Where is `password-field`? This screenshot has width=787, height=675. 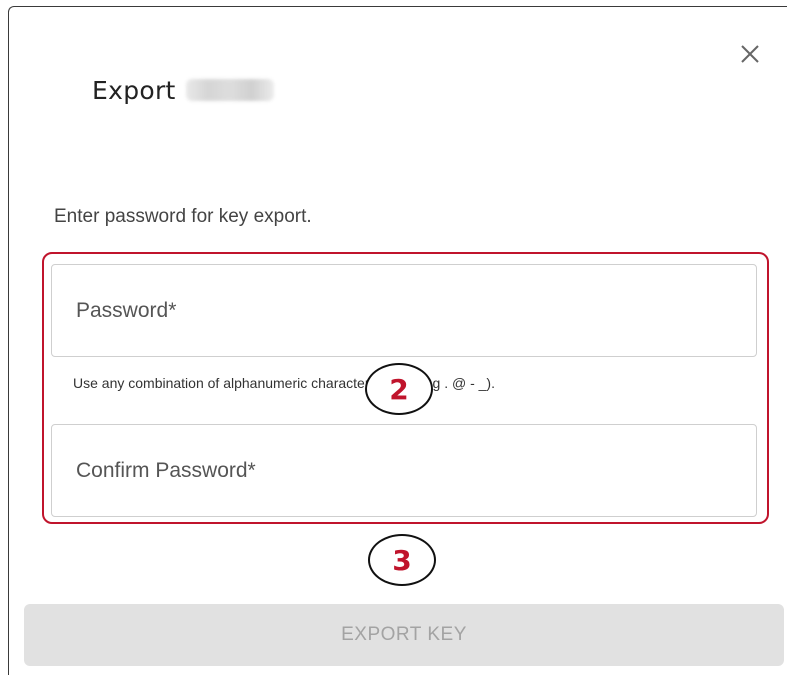 password-field is located at coordinates (404, 310).